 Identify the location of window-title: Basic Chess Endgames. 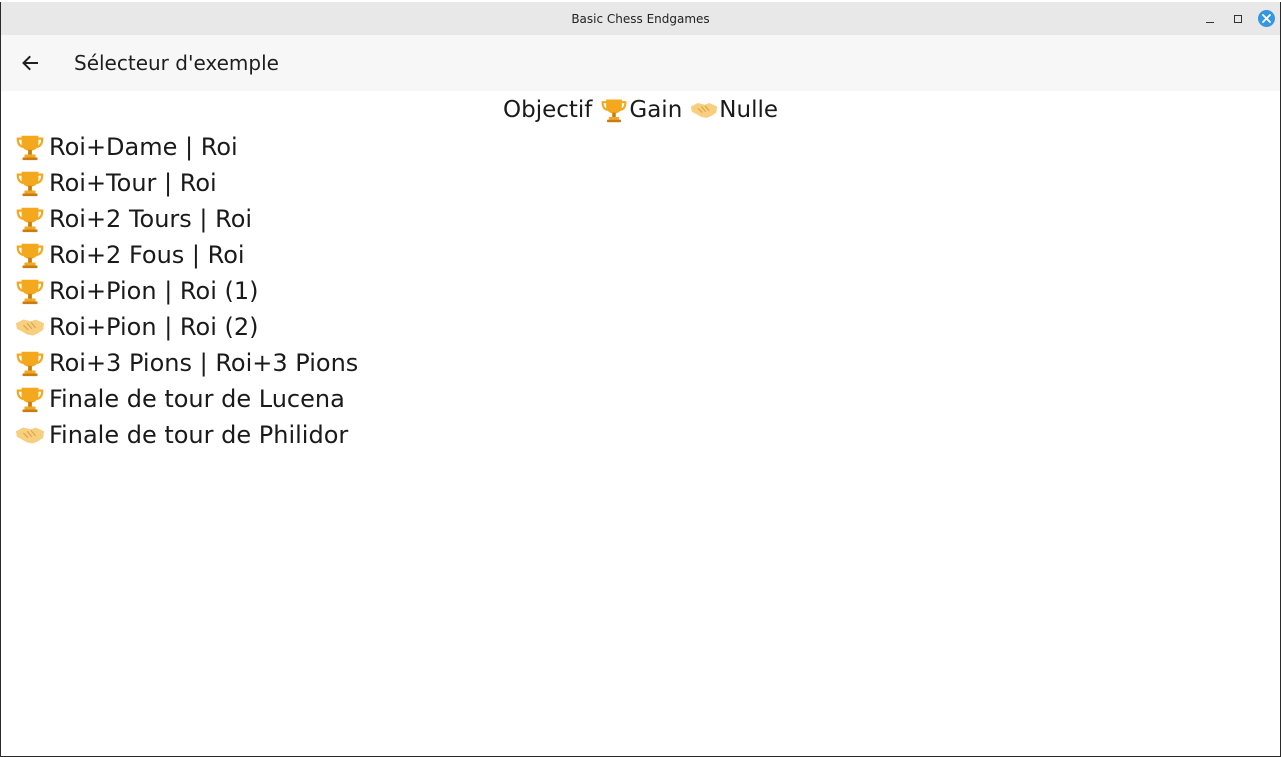
(640, 18).